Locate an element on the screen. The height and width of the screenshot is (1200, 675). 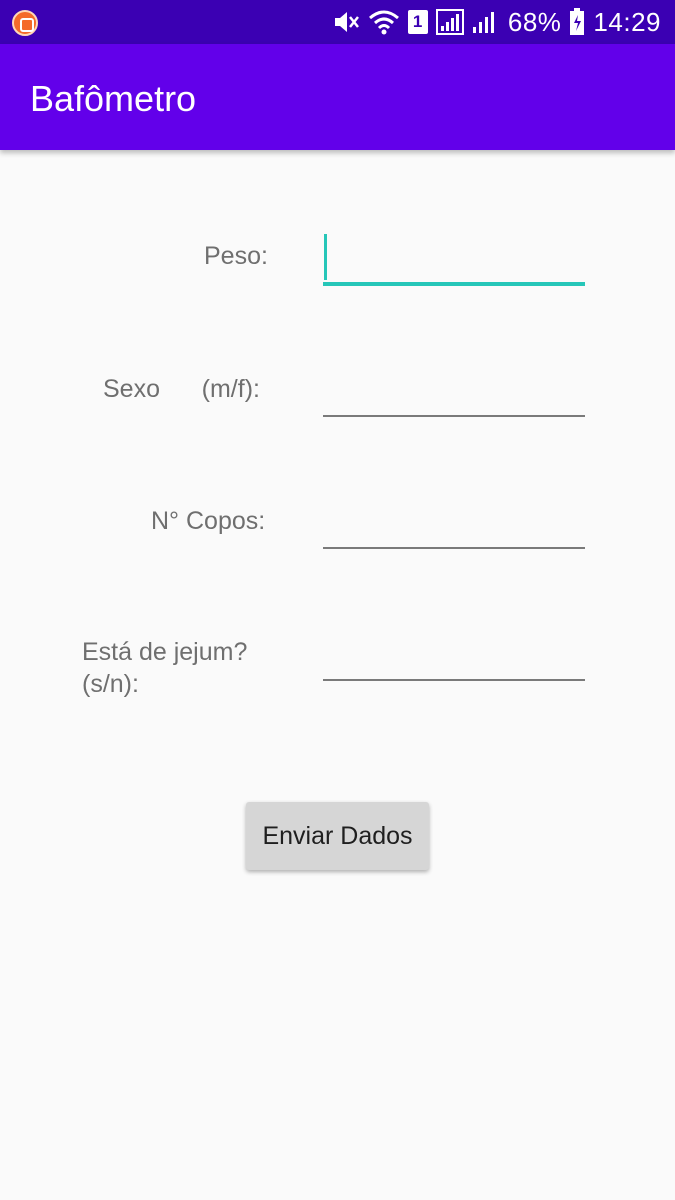
jejum-input is located at coordinates (454, 654).